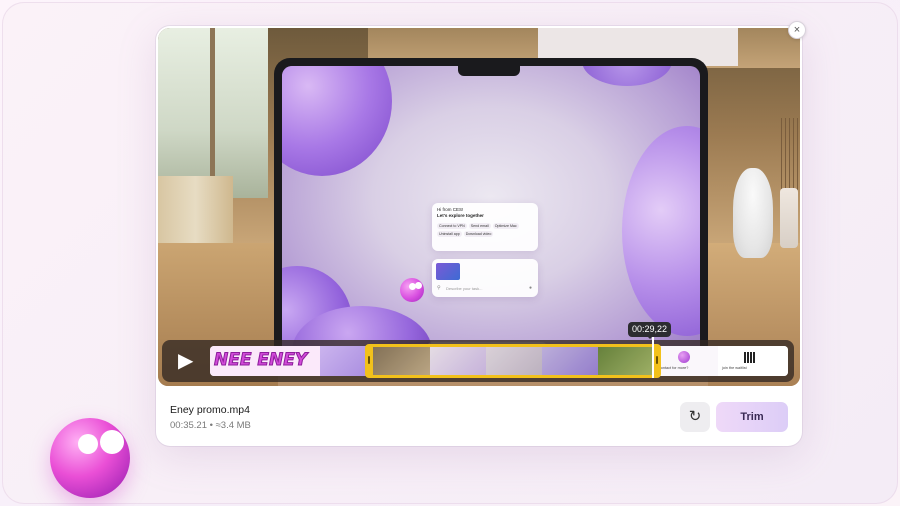  I want to click on mascot, so click(90, 458).